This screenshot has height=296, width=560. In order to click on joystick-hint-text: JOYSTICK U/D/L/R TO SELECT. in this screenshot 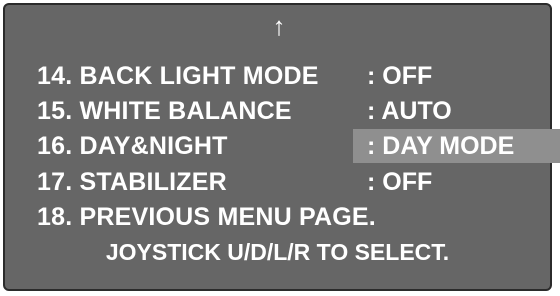, I will do `click(277, 252)`.